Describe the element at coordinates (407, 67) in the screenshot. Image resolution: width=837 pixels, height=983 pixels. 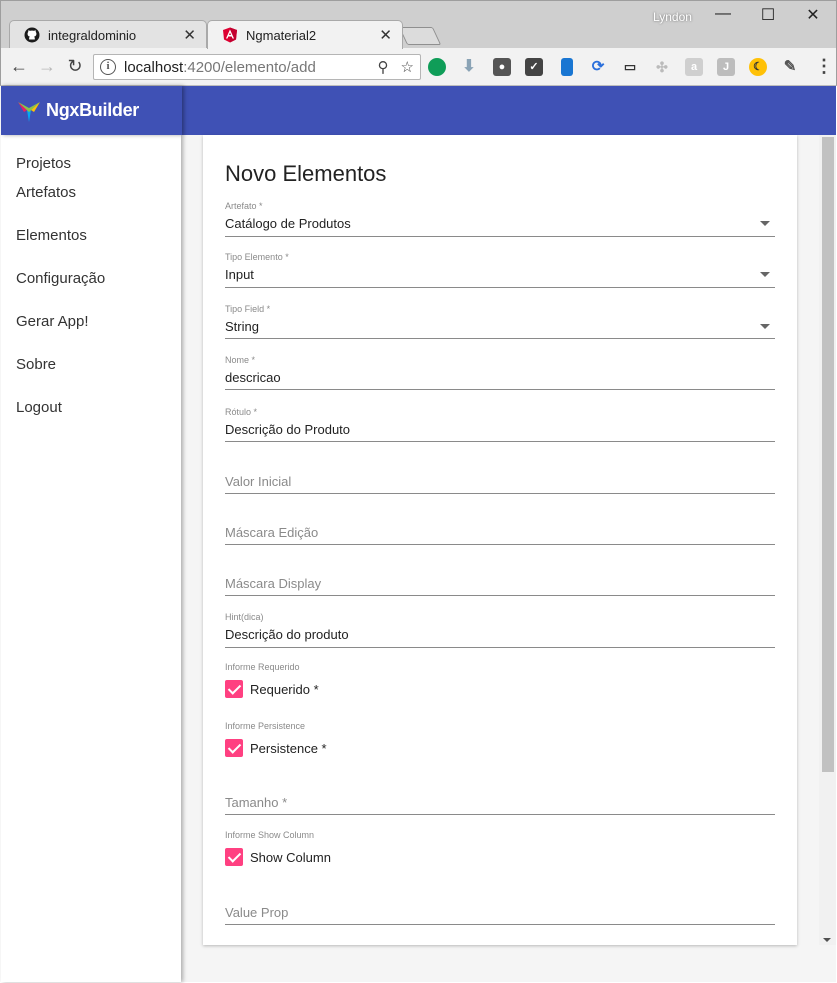
I see `bookmark-star-icon: ☆` at that location.